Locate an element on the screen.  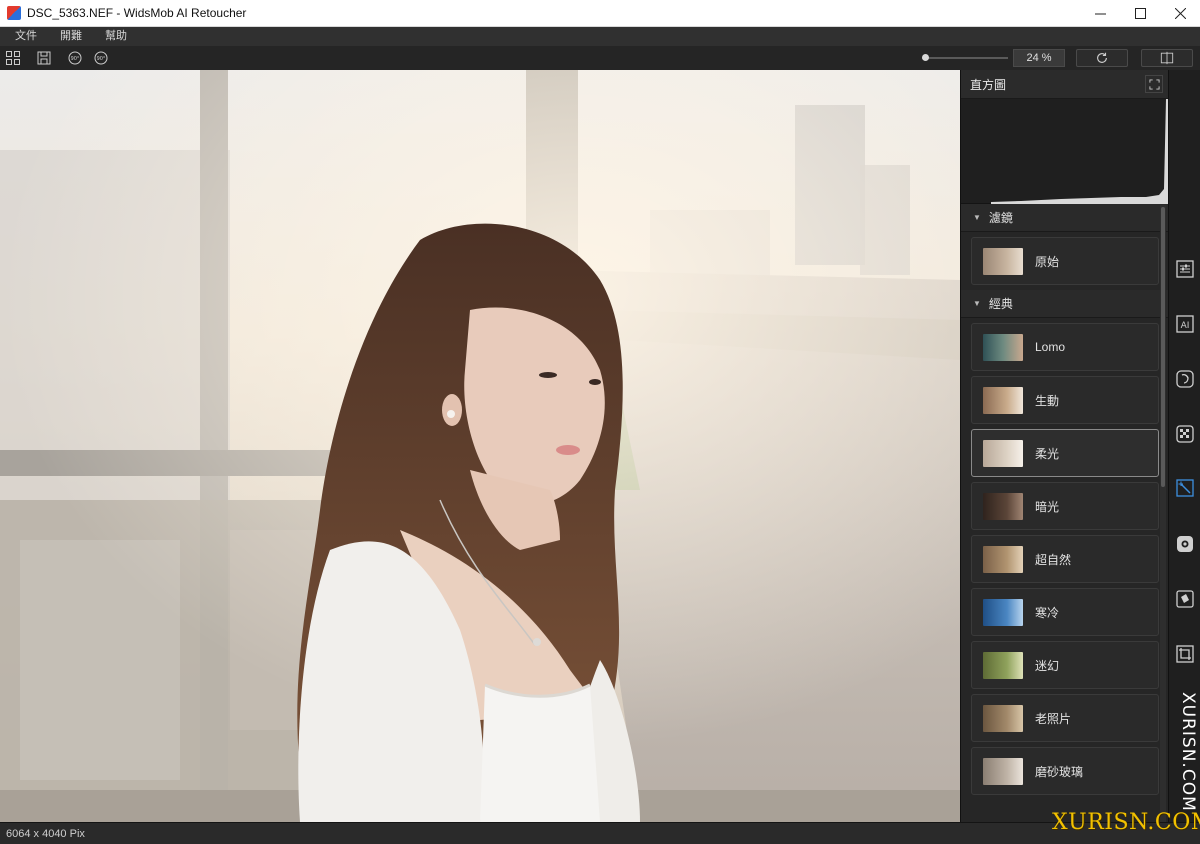
minimize-icon is located at coordinates (1100, 14).